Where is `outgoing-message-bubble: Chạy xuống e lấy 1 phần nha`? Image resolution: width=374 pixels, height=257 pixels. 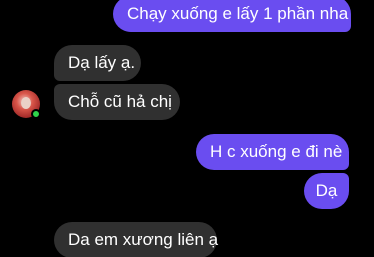 outgoing-message-bubble: Chạy xuống e lấy 1 phần nha is located at coordinates (232, 16).